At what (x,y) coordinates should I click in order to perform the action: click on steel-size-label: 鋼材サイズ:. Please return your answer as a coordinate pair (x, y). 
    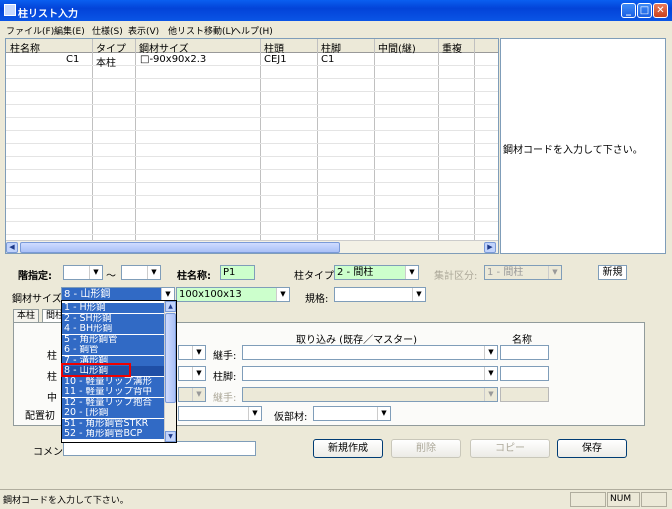
    Looking at the image, I should click on (39, 299).